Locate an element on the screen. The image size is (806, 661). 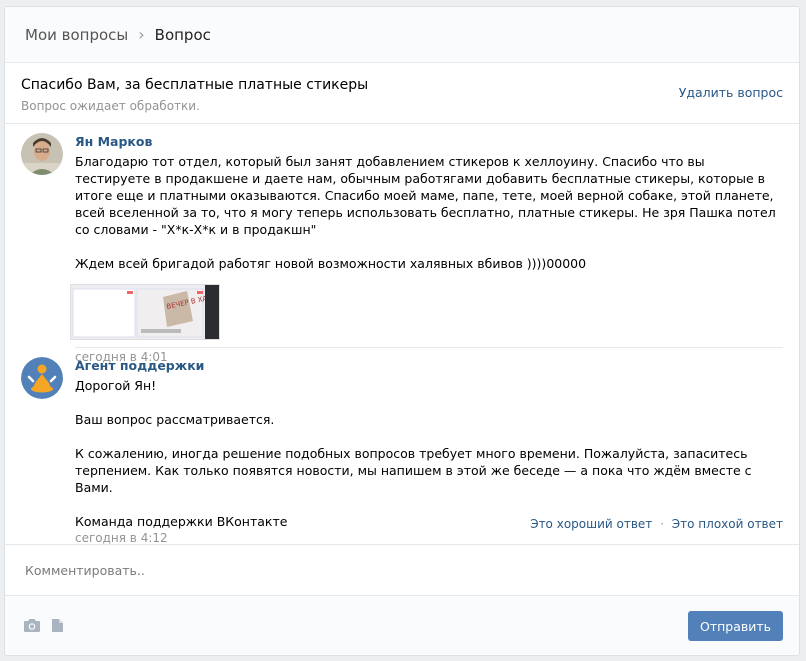
send-button: Отправить is located at coordinates (735, 626).